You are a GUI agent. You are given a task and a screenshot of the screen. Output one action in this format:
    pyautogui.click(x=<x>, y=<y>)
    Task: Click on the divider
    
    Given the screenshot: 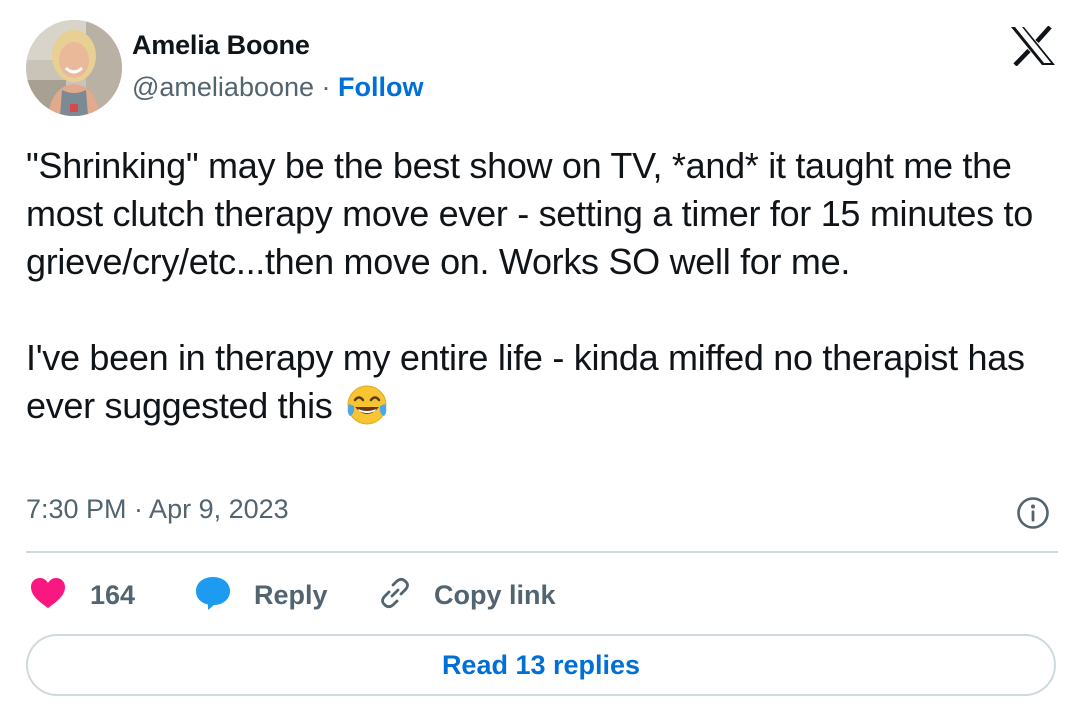 What is the action you would take?
    pyautogui.click(x=542, y=552)
    